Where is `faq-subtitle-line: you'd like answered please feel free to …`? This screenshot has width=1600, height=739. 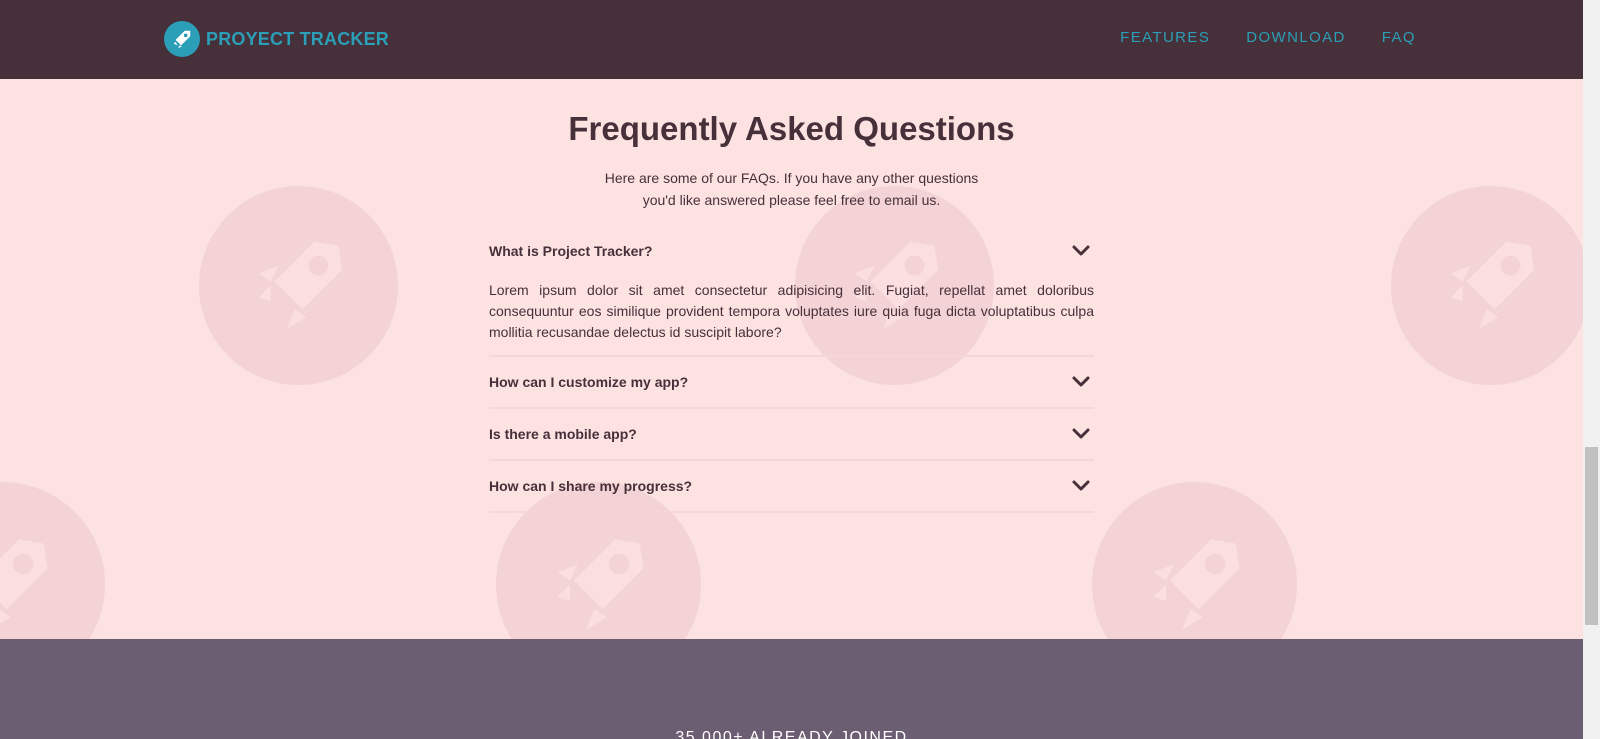
faq-subtitle-line: you'd like answered please feel free to … is located at coordinates (791, 200).